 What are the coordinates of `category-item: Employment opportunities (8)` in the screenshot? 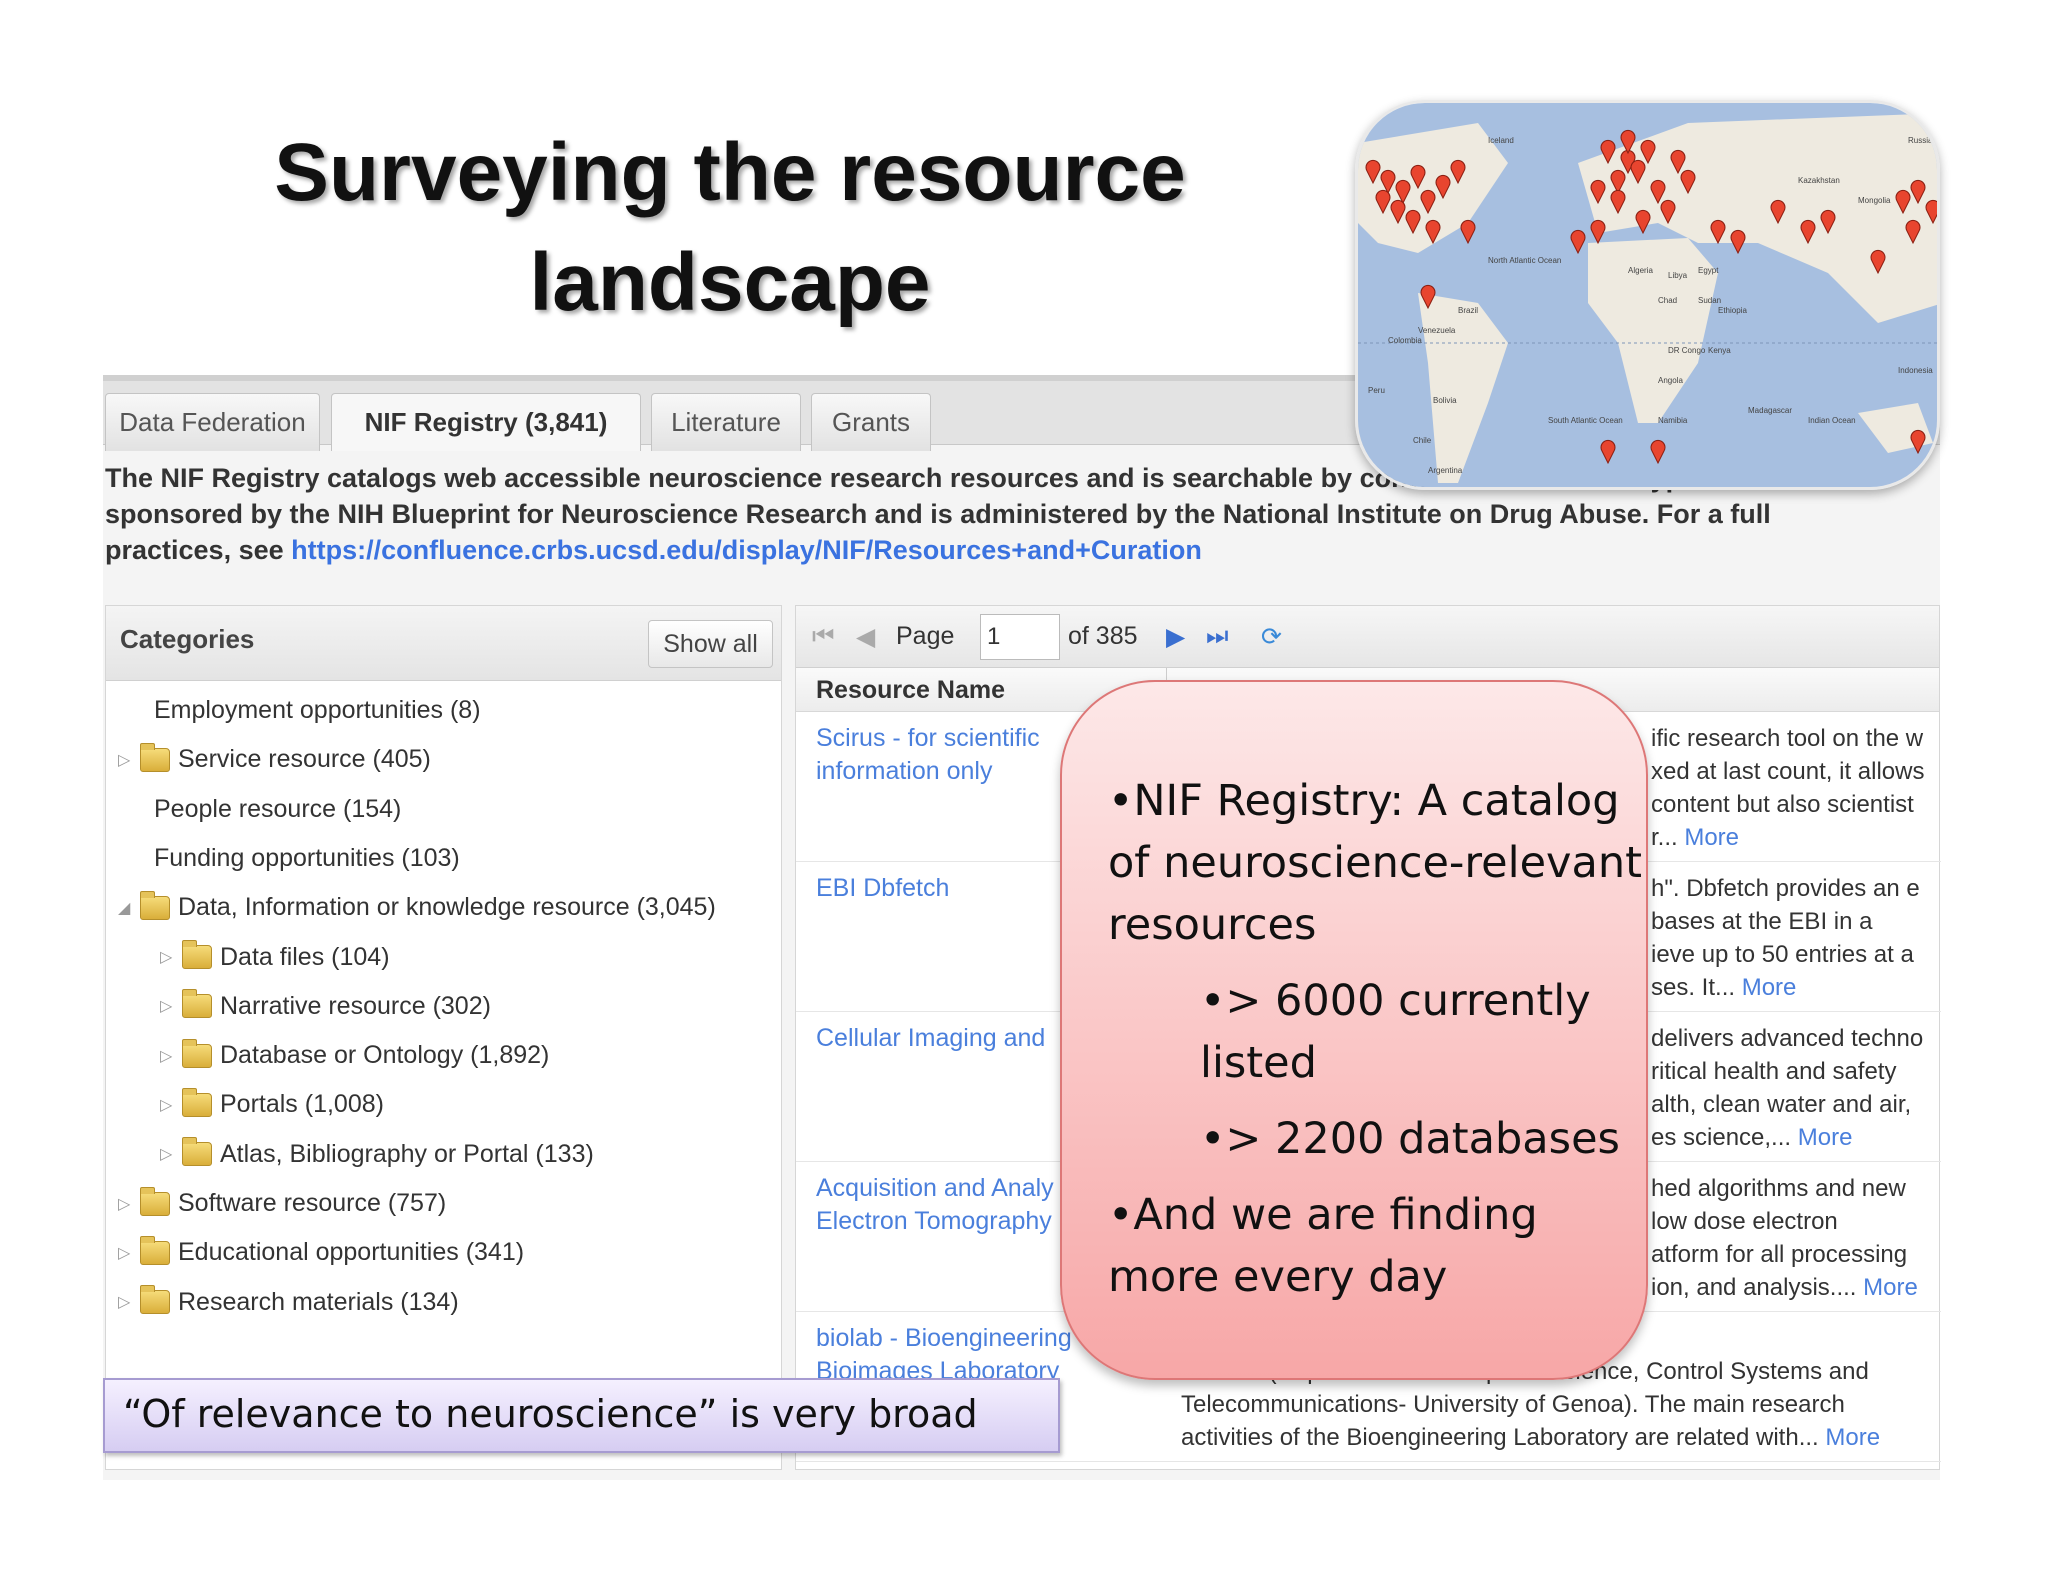 It's located at (299, 710).